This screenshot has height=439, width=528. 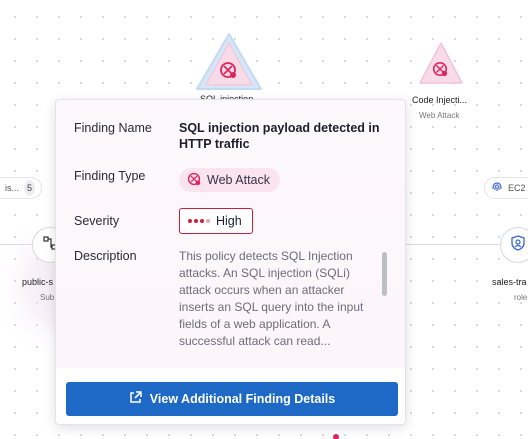 What do you see at coordinates (506, 188) in the screenshot?
I see `ec2-chip: EC2` at bounding box center [506, 188].